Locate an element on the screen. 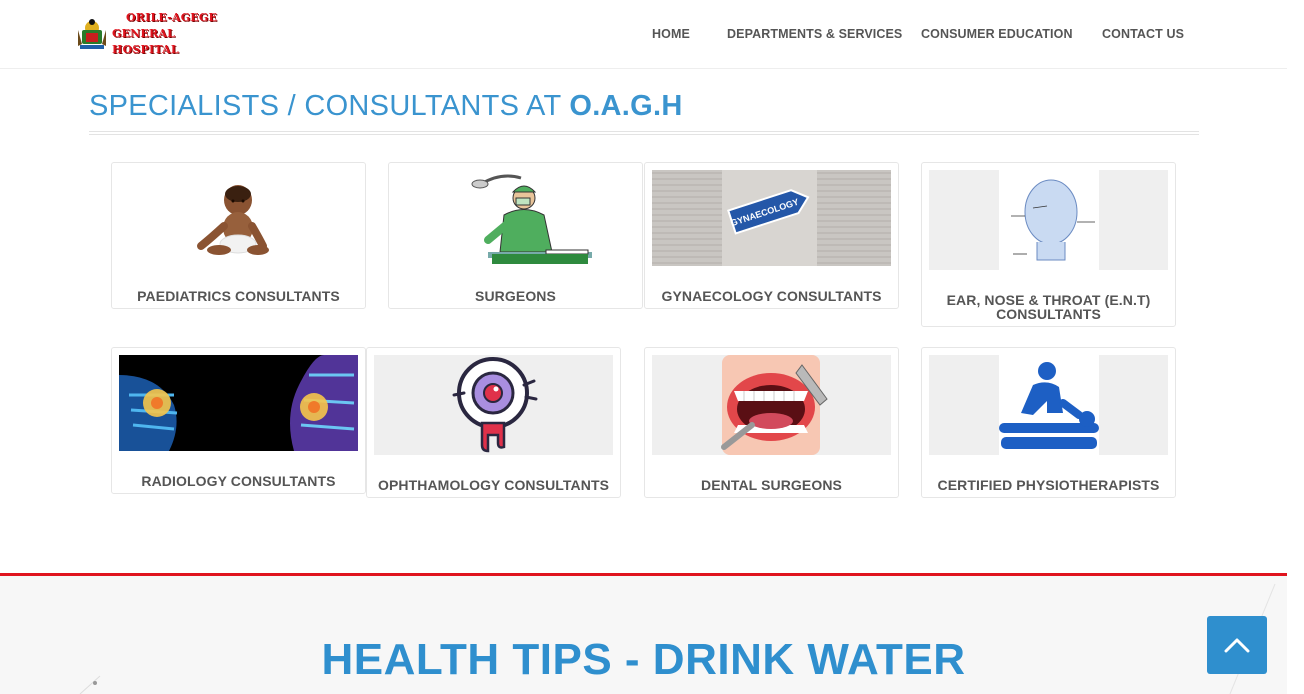 This screenshot has width=1304, height=694. card-ophthamology: OPHTHAMOLOGY CONSULTANTS is located at coordinates (493, 422).